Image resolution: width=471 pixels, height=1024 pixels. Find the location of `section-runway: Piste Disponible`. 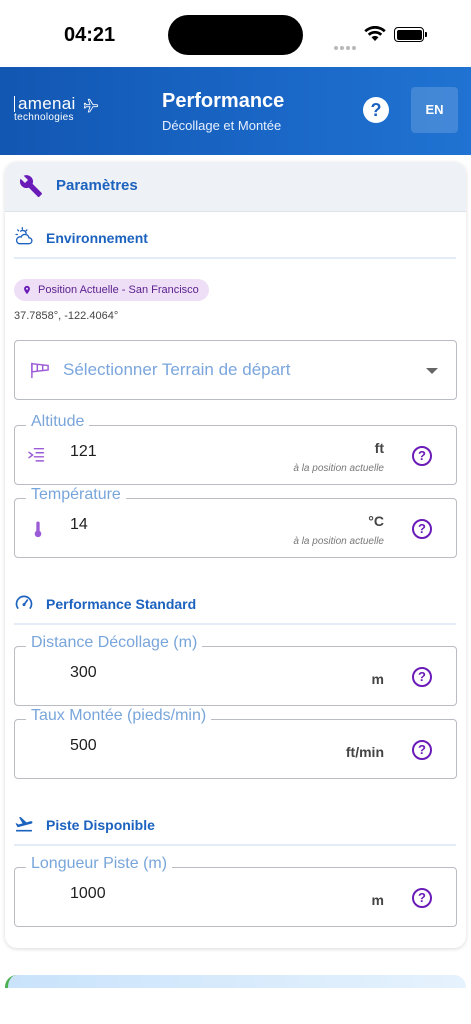

section-runway: Piste Disponible is located at coordinates (235, 825).